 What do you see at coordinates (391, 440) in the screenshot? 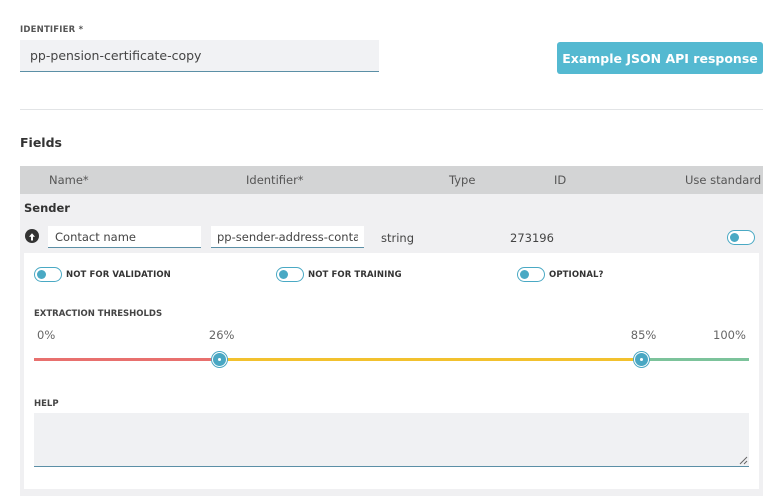
I see `help-textarea` at bounding box center [391, 440].